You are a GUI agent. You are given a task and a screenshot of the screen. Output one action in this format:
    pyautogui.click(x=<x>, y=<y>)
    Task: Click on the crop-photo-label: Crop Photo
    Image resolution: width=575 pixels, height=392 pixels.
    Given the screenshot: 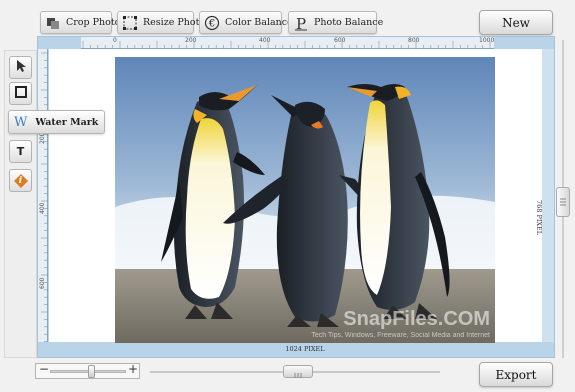 What is the action you would take?
    pyautogui.click(x=93, y=22)
    